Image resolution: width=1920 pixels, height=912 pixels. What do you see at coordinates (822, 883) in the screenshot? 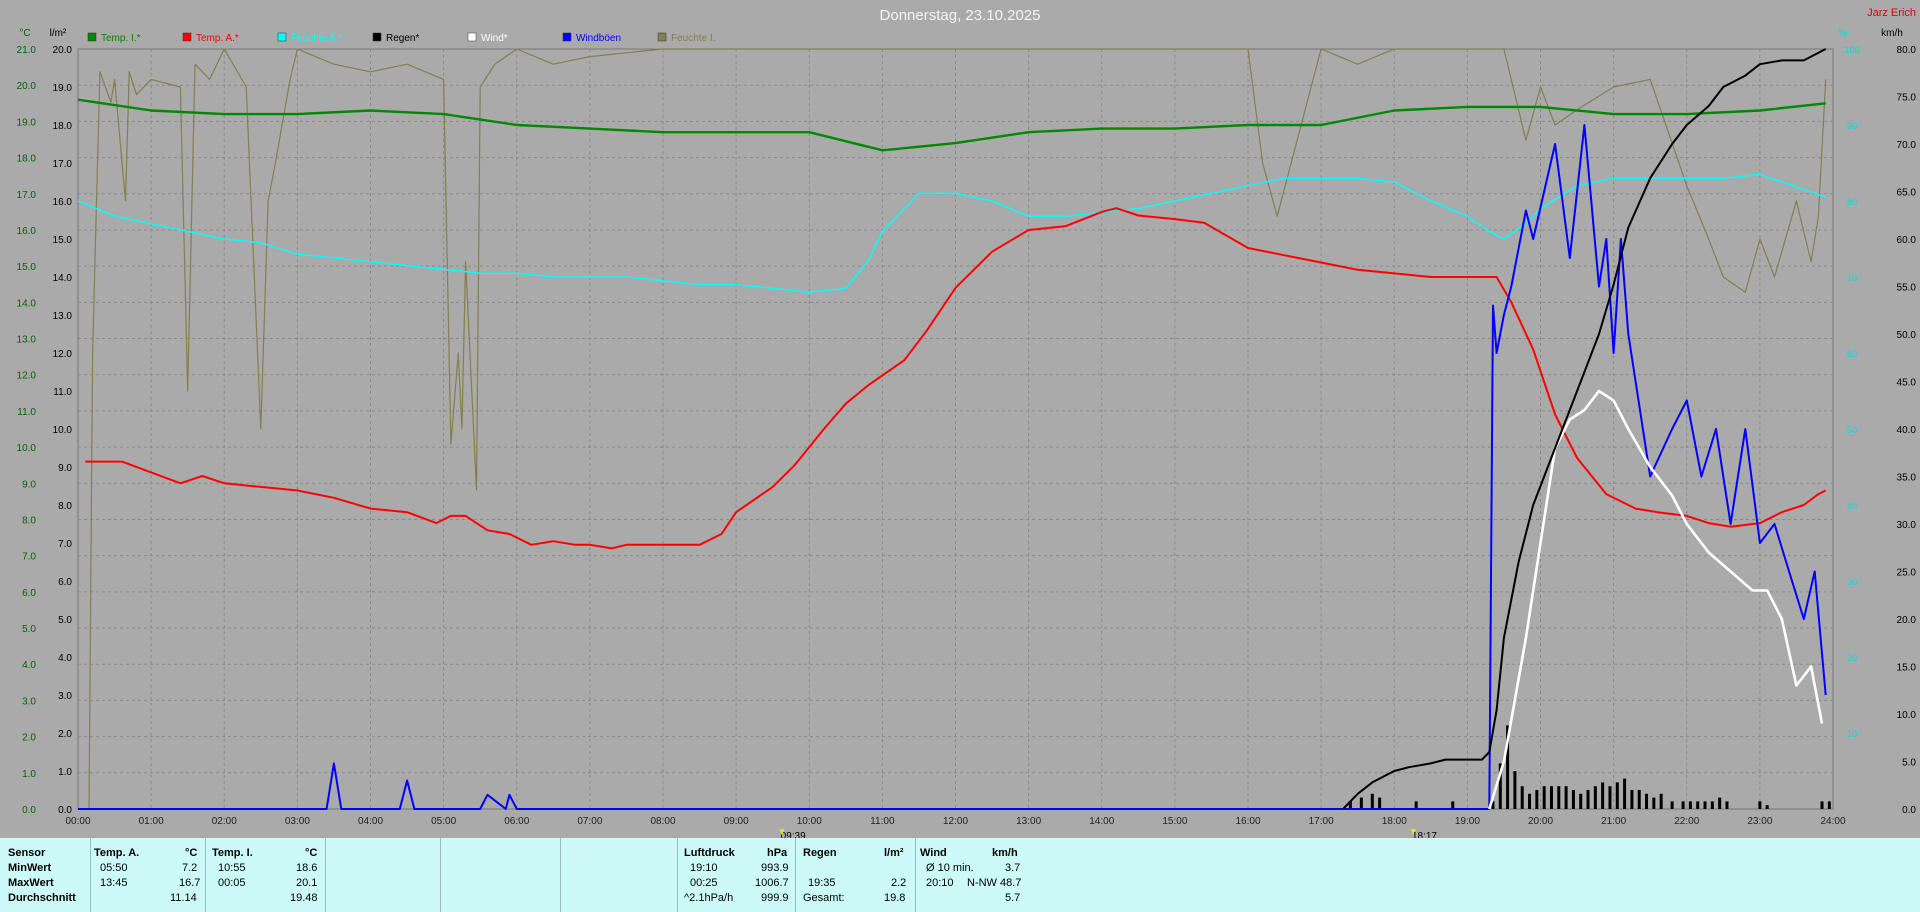
I see `rain-max-time: 19:35` at bounding box center [822, 883].